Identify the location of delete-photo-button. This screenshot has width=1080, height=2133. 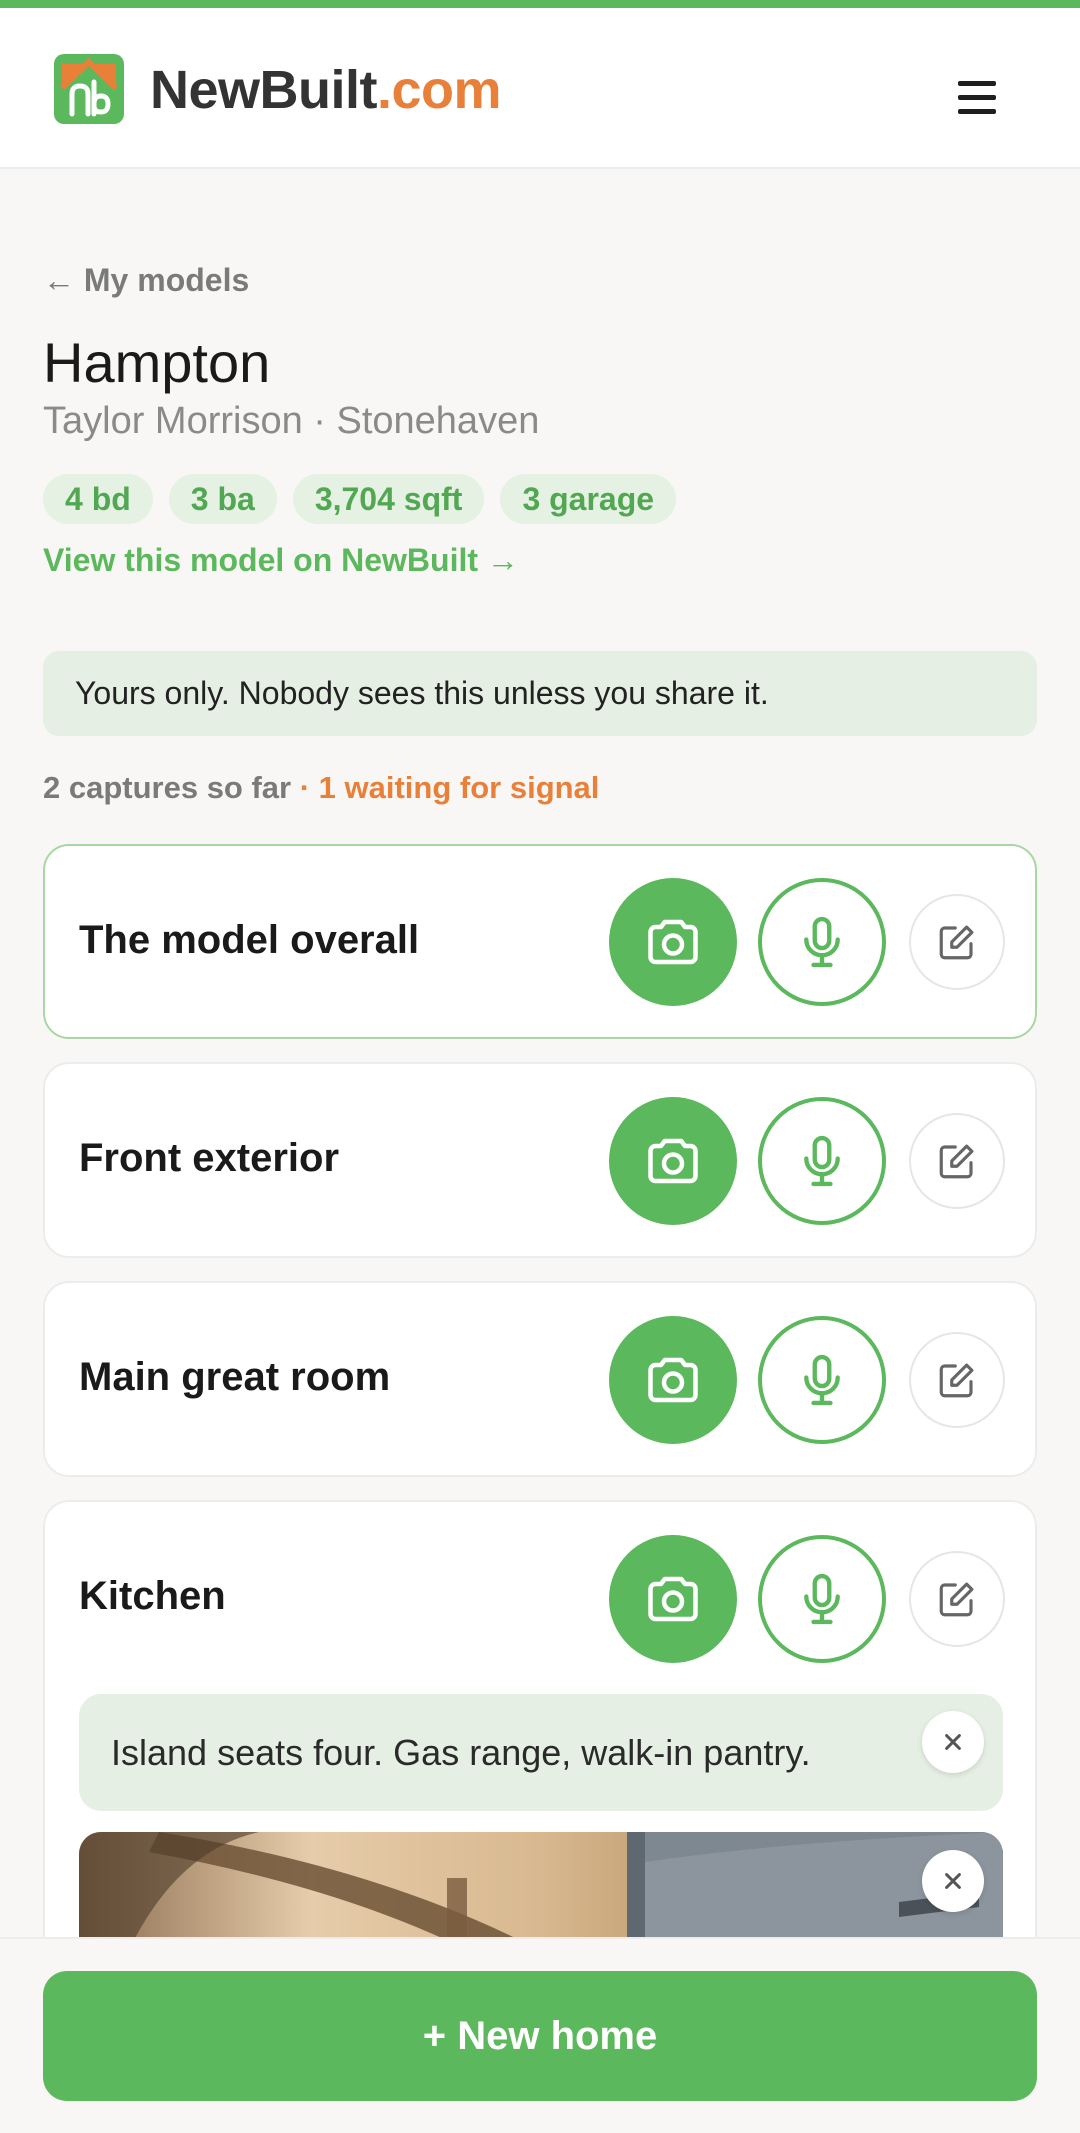
(953, 1881).